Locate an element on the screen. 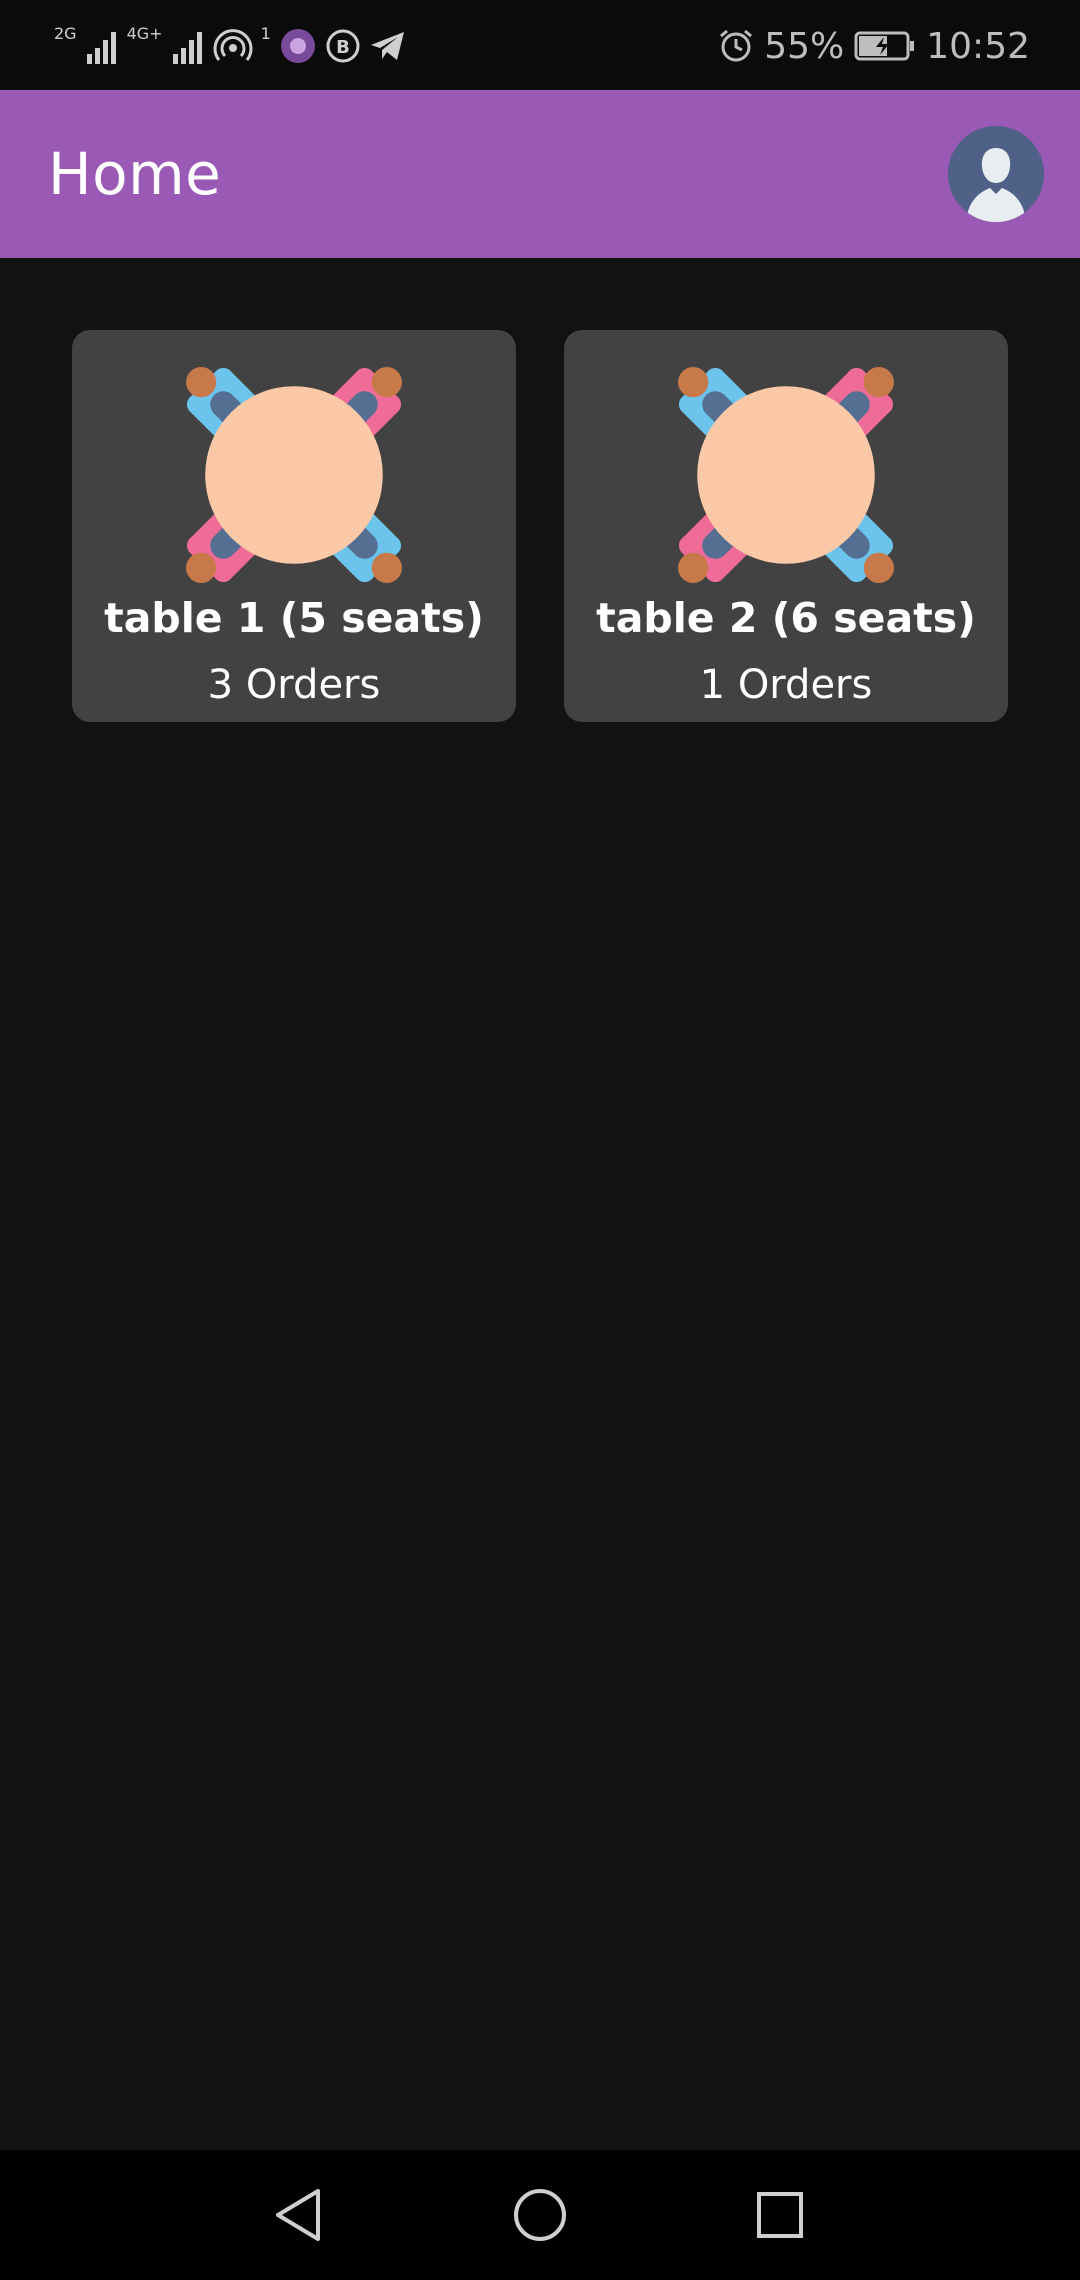  b-notification-icon: B is located at coordinates (343, 46).